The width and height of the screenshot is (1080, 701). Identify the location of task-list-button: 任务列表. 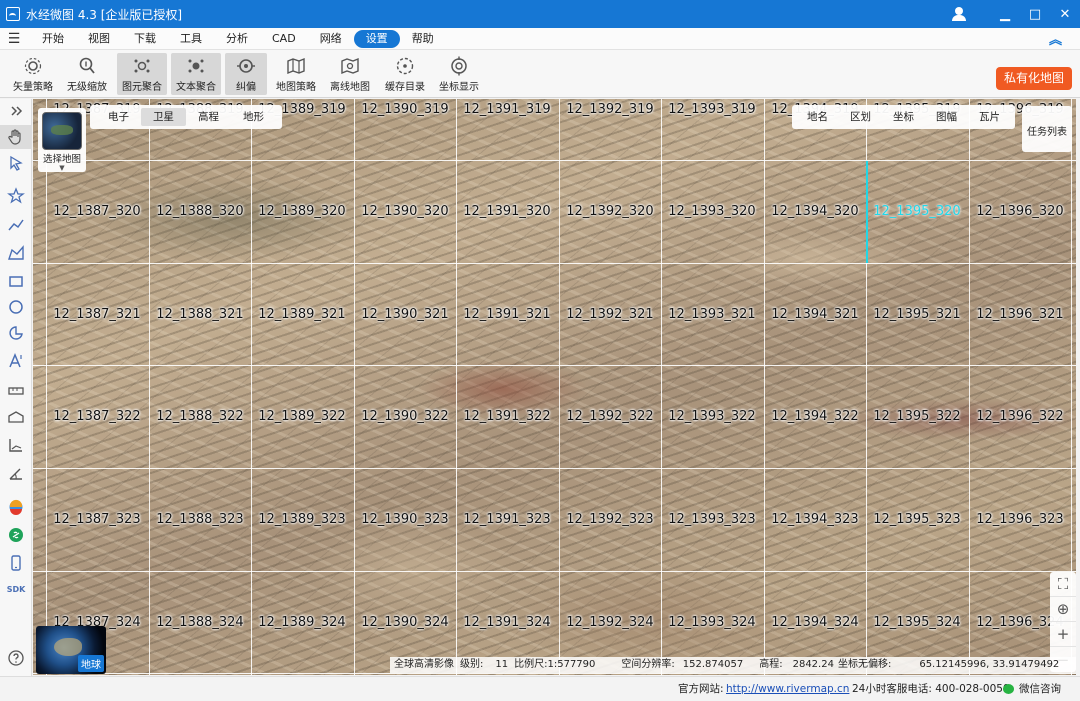
(1047, 129).